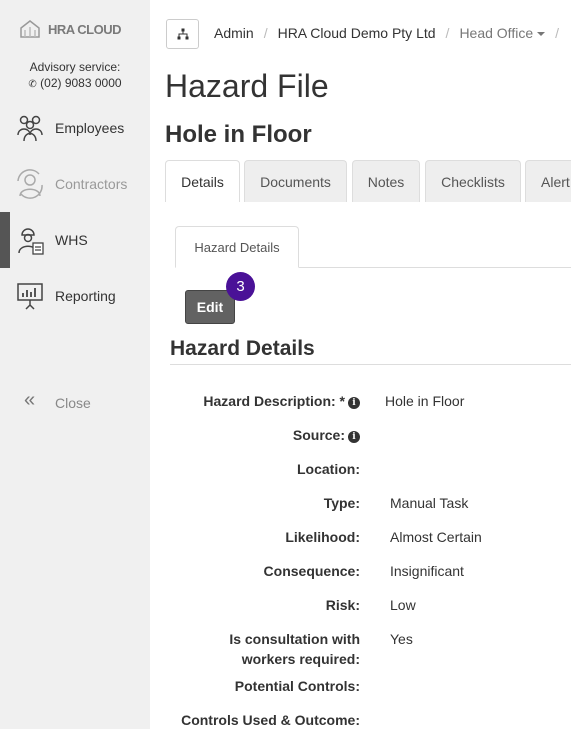 The width and height of the screenshot is (571, 729). What do you see at coordinates (247, 86) in the screenshot?
I see `page-title: Hazard File` at bounding box center [247, 86].